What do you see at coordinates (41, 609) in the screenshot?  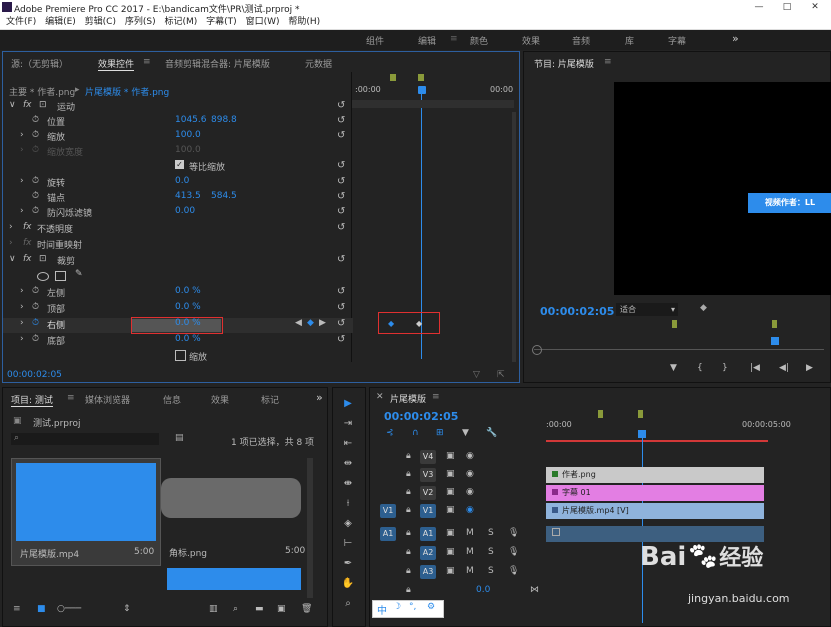 I see `icon-view-icon: ■` at bounding box center [41, 609].